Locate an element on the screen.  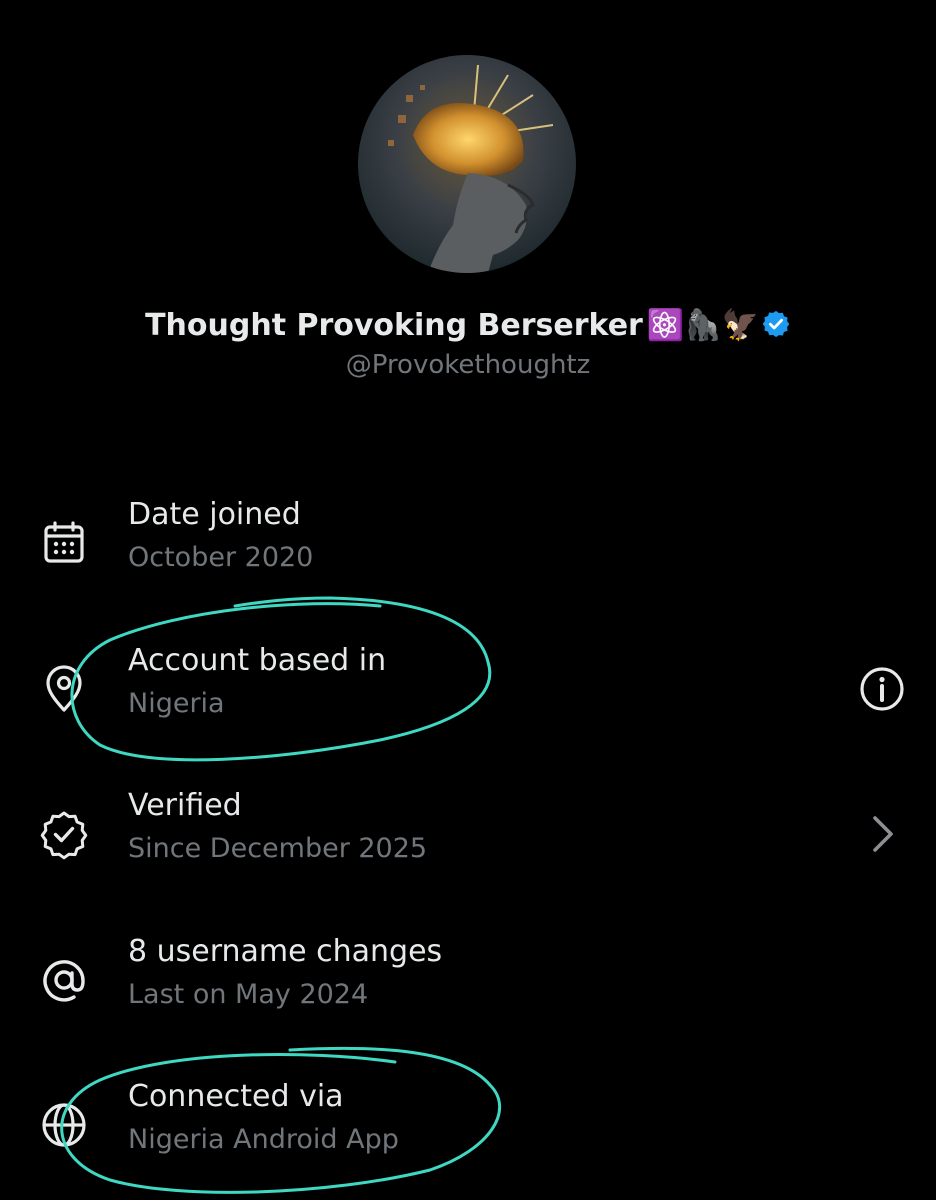
profile-handle: @Provokethoughtz is located at coordinates (468, 365).